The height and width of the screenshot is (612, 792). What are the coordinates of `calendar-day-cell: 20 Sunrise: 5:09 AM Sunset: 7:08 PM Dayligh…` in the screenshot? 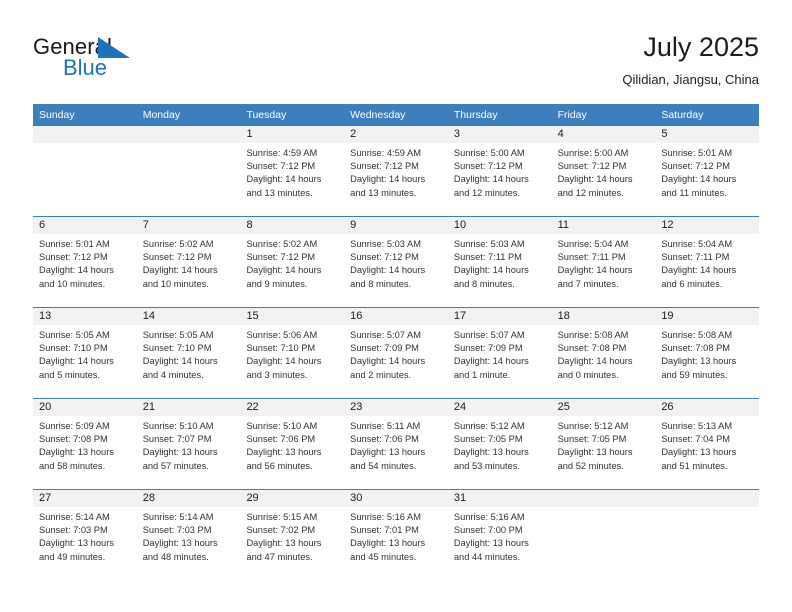 It's located at (85, 444).